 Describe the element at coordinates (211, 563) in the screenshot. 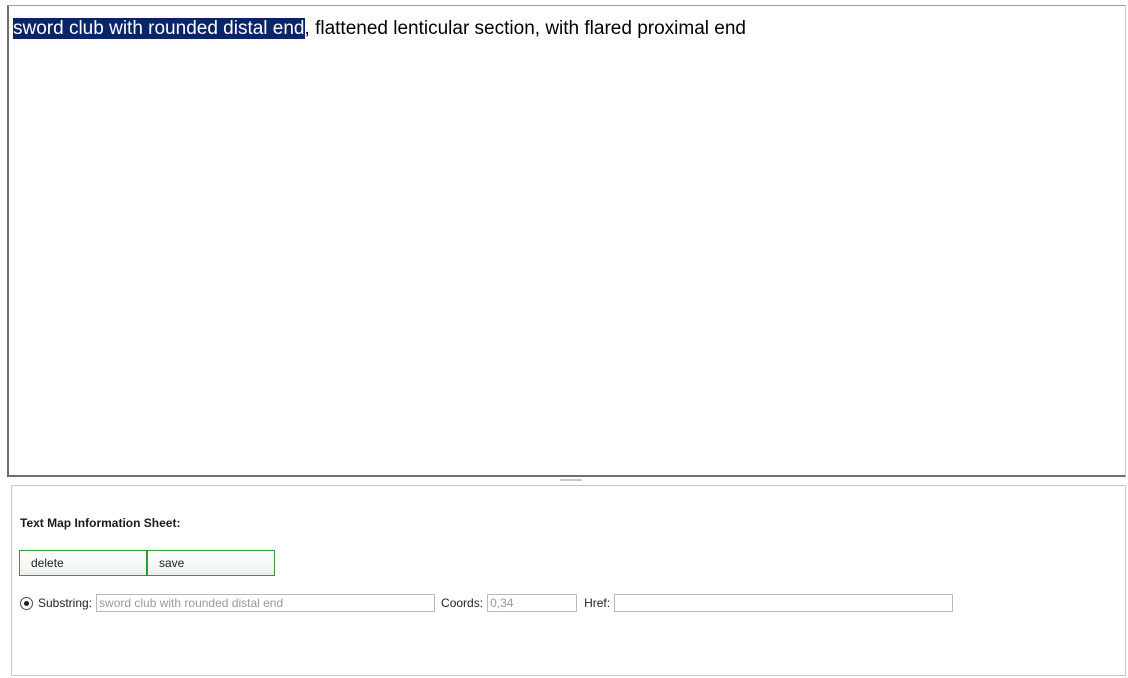

I see `save-button: save` at that location.